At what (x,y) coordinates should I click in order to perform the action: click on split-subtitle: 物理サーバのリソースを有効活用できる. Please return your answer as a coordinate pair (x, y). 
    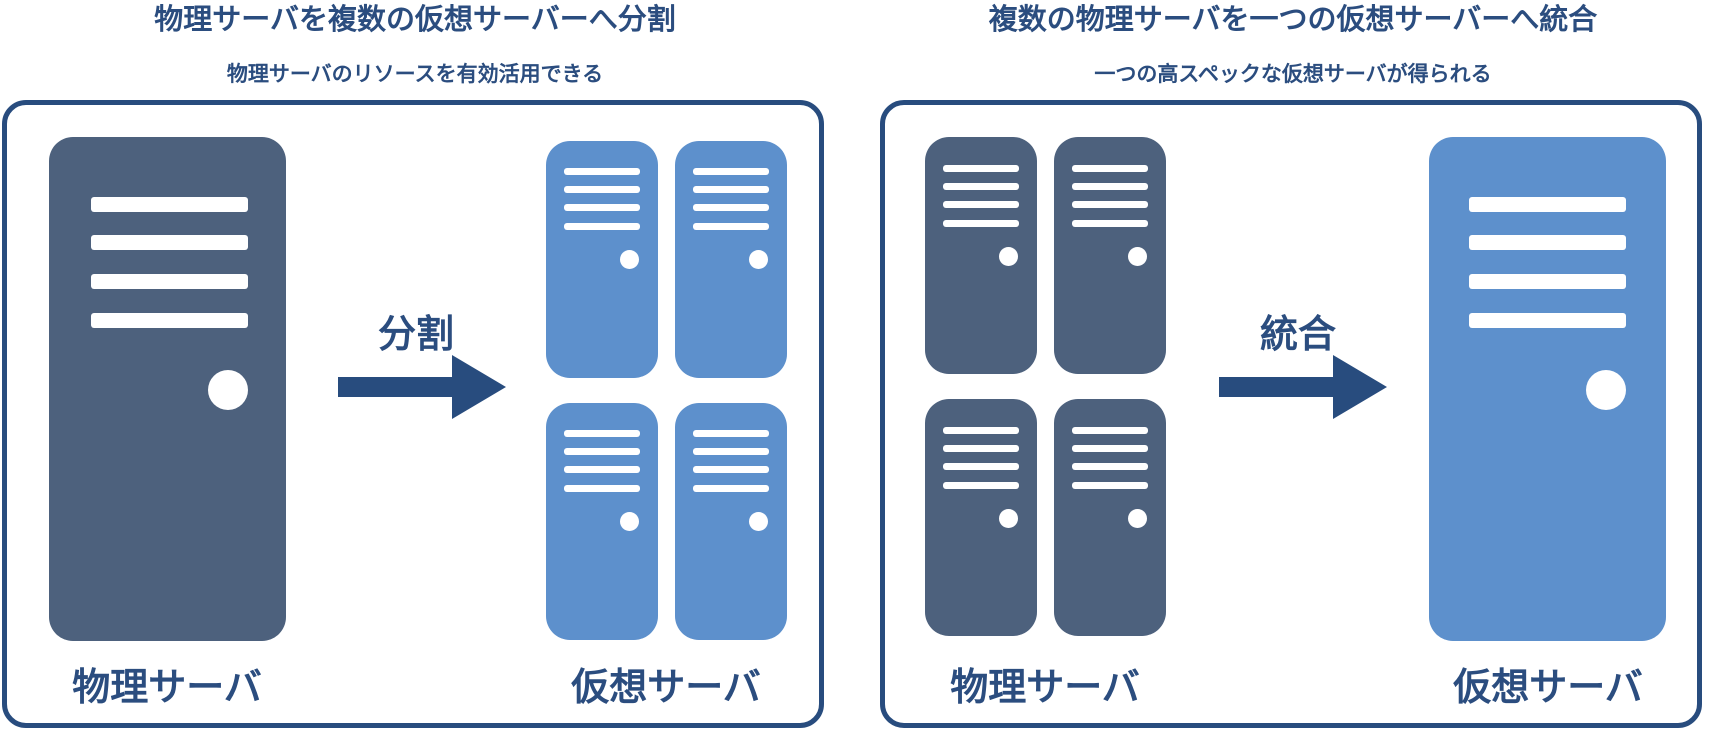
    Looking at the image, I should click on (415, 74).